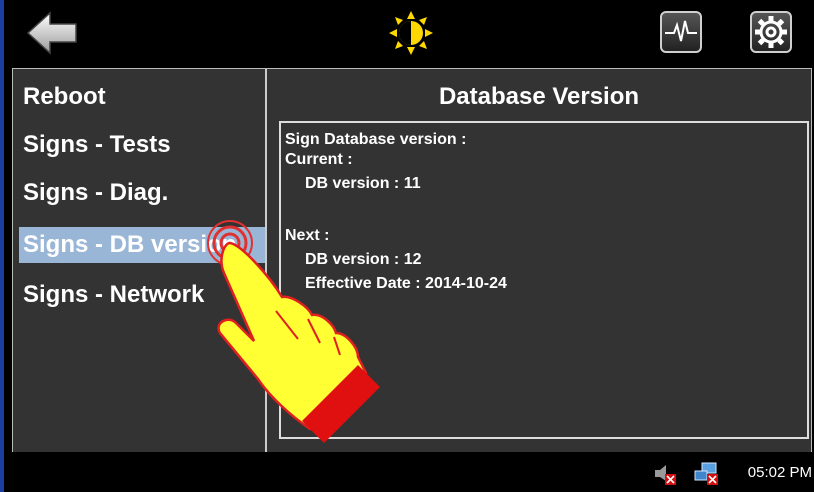  I want to click on back-arrow-icon, so click(52, 33).